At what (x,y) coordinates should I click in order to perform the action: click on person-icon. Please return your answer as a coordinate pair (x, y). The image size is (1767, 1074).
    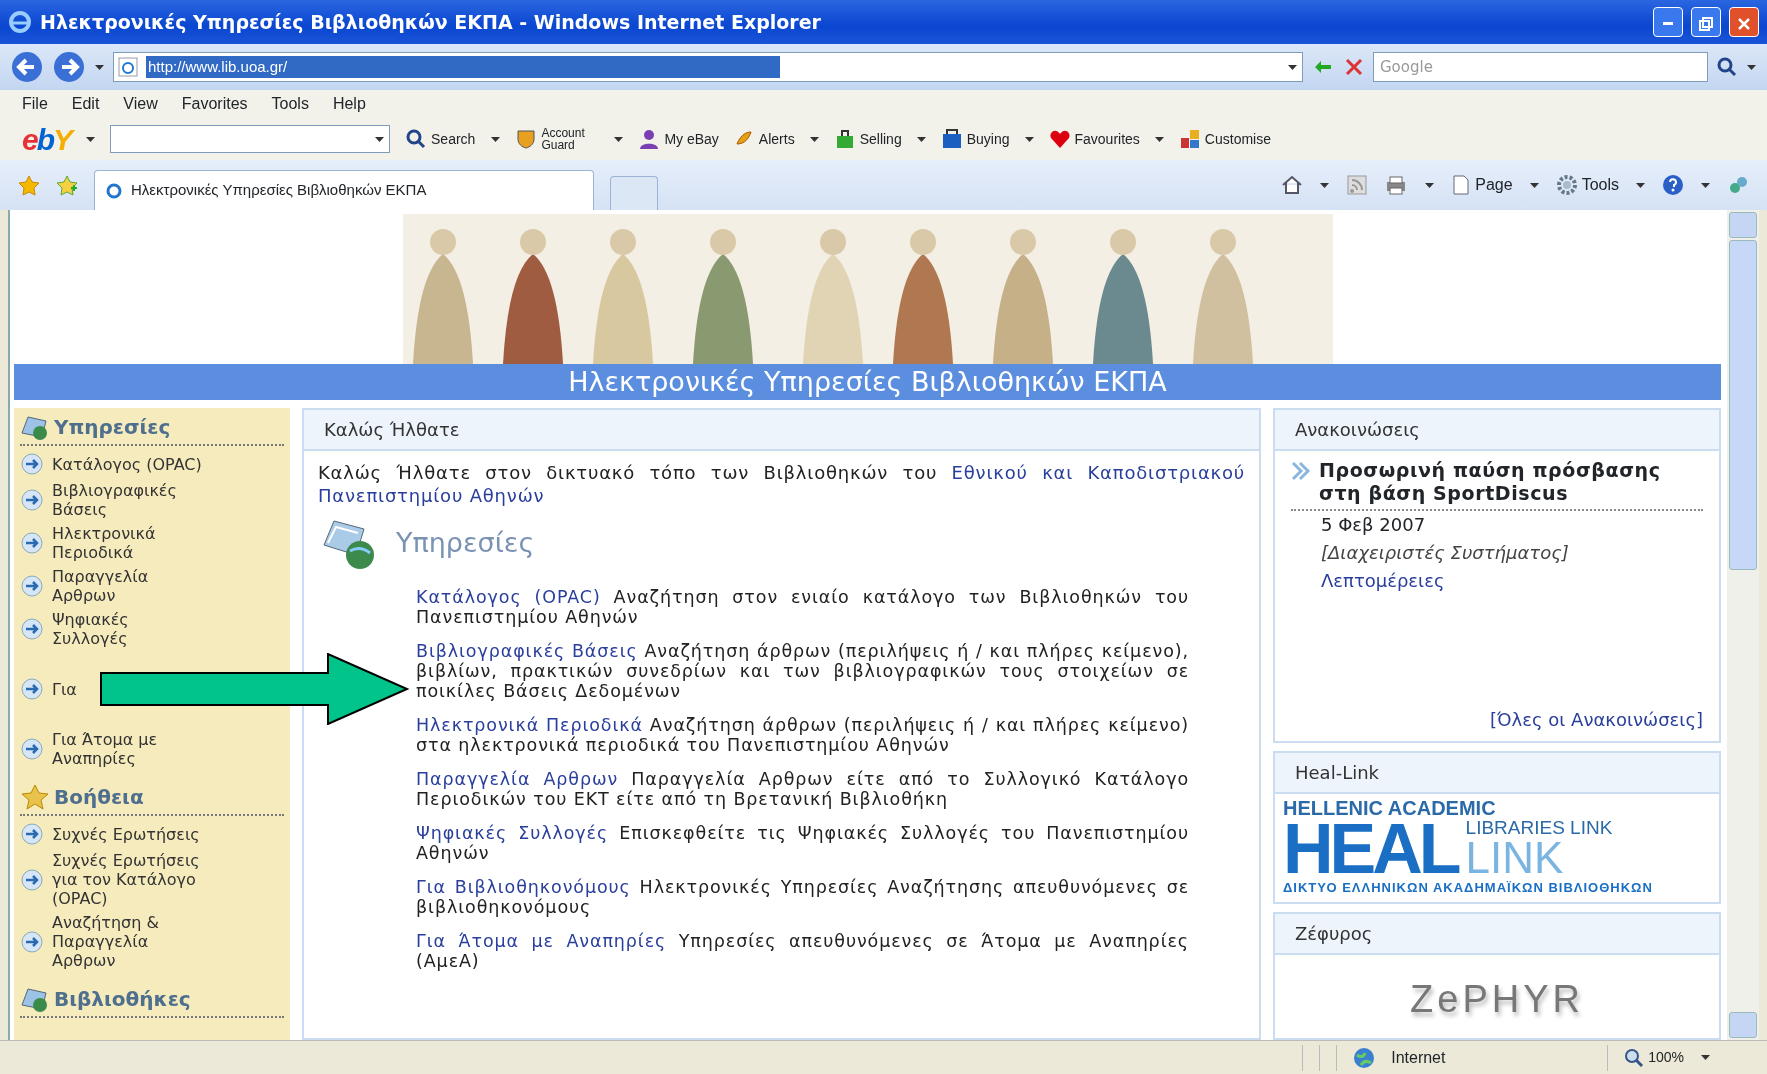
    Looking at the image, I should click on (649, 139).